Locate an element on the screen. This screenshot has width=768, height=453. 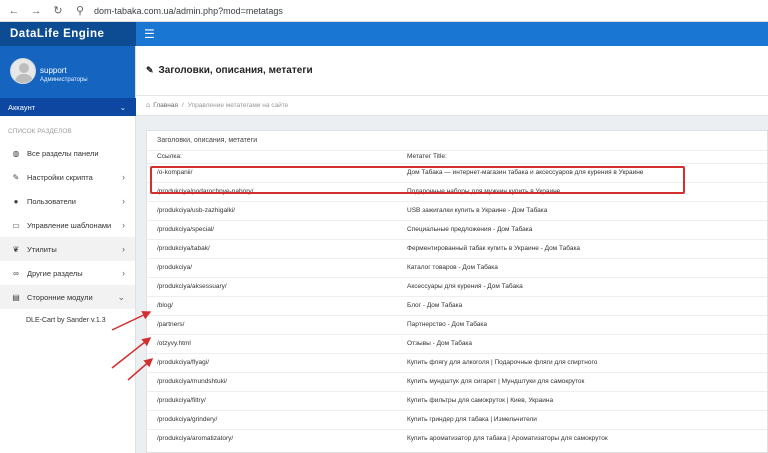
user-icon: ● is located at coordinates (16, 201).